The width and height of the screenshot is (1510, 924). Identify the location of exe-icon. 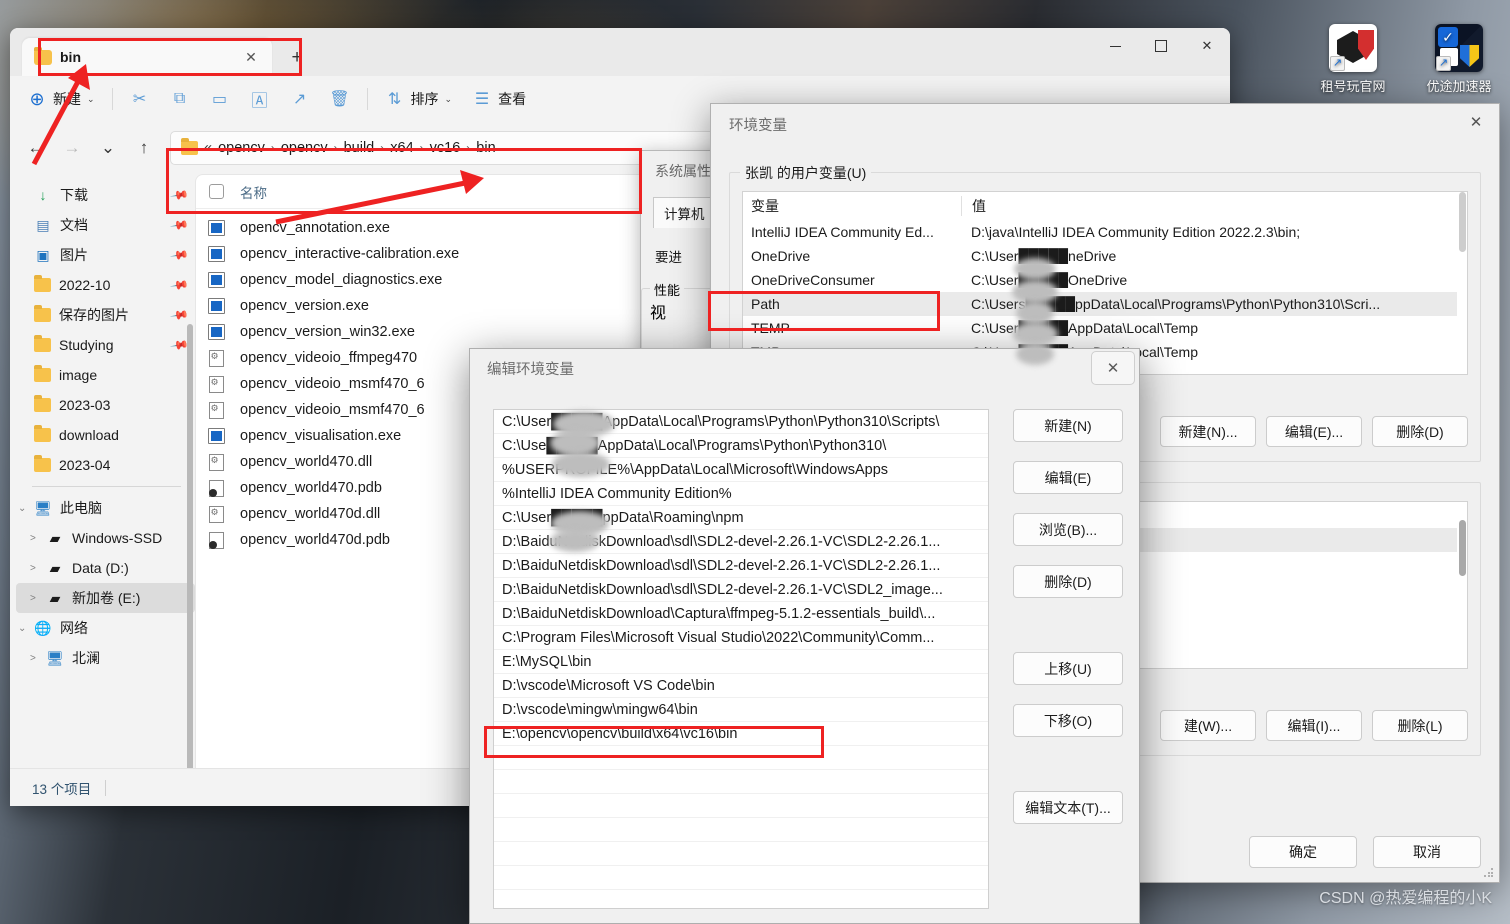
(216, 228).